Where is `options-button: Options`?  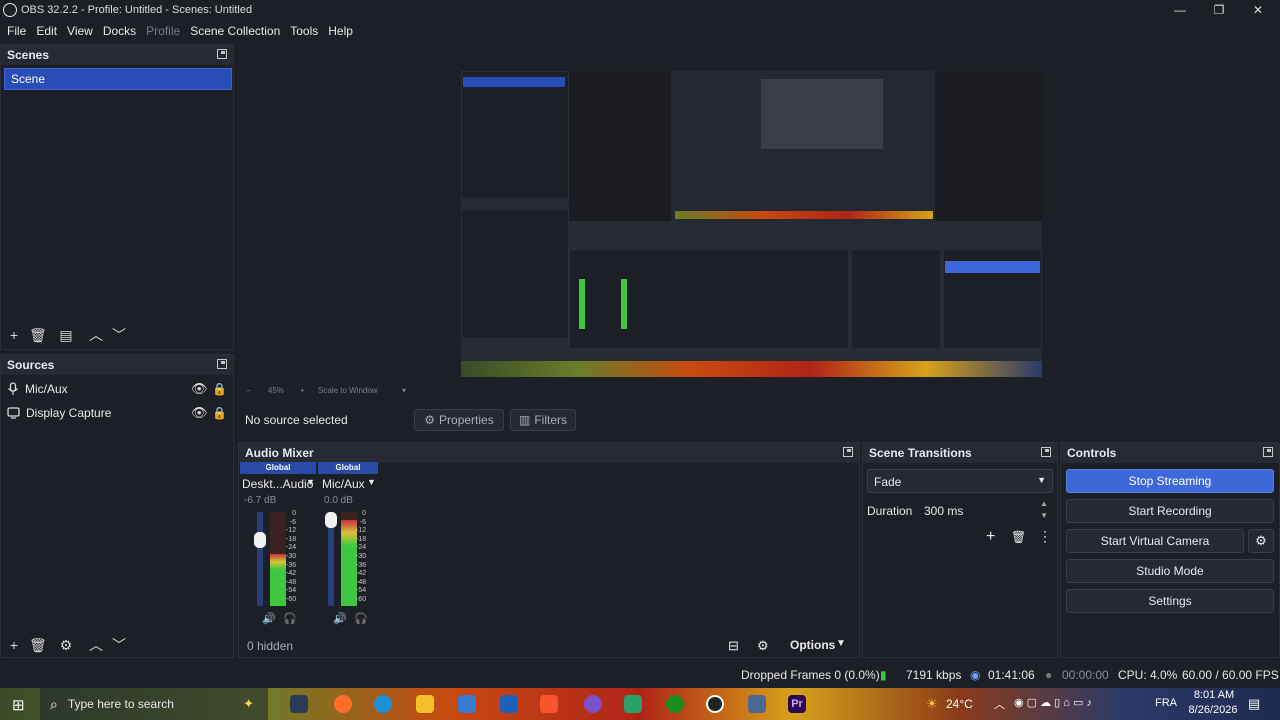
options-button: Options is located at coordinates (812, 645).